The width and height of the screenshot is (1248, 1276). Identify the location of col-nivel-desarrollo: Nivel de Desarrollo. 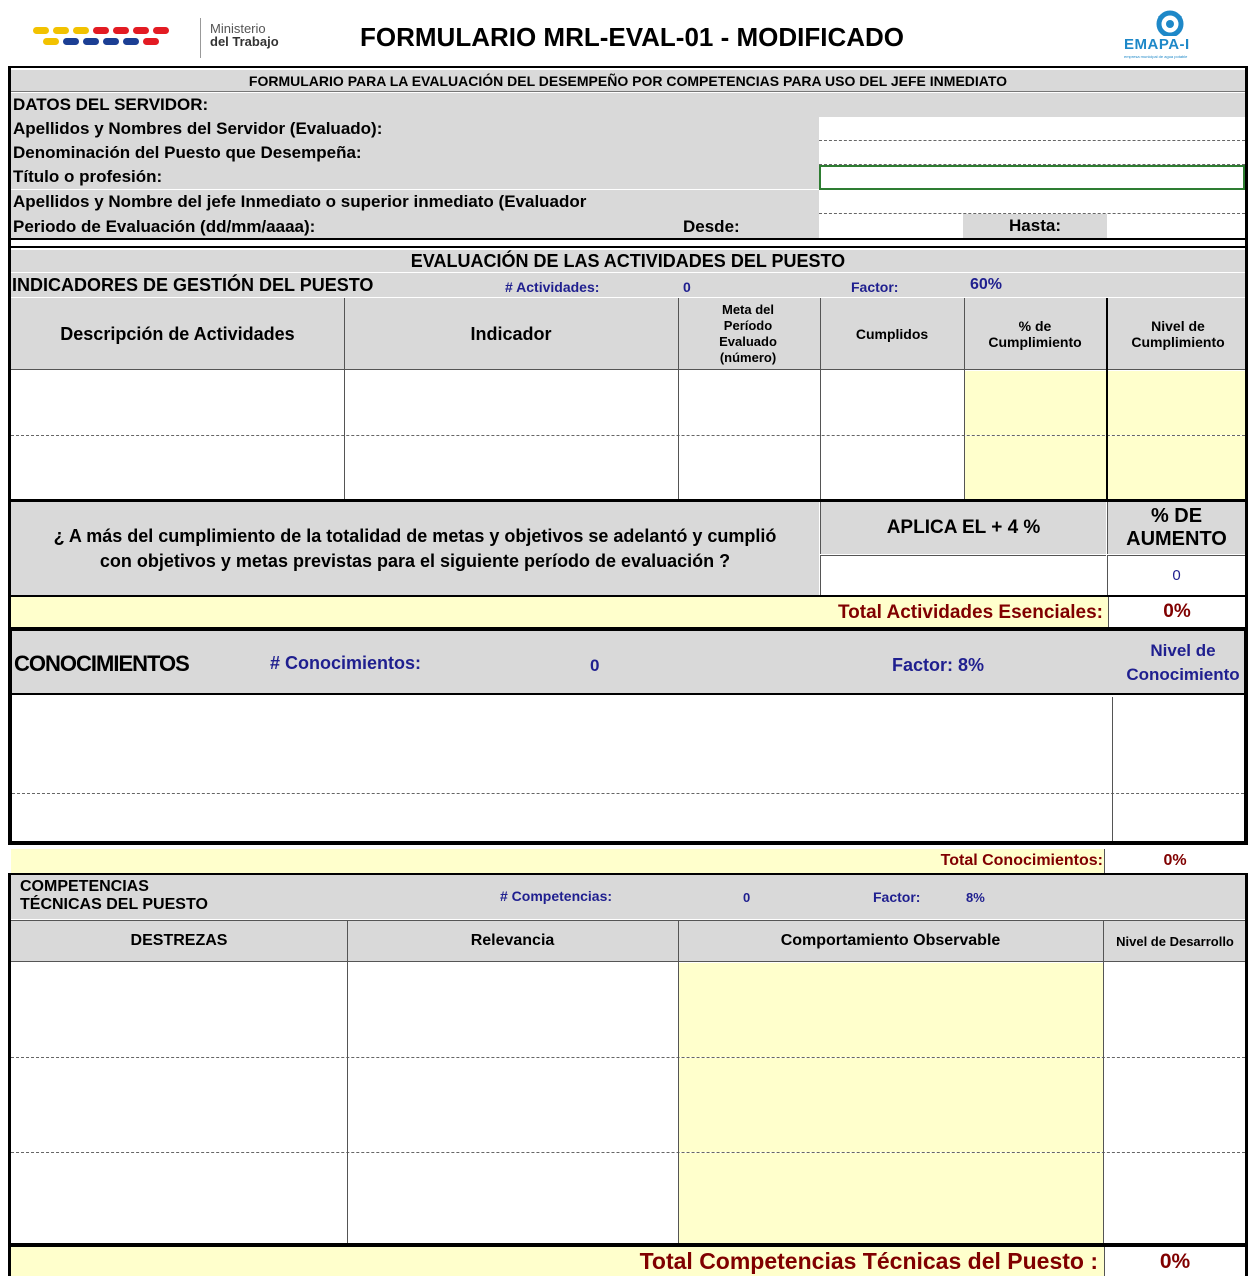
(1175, 941).